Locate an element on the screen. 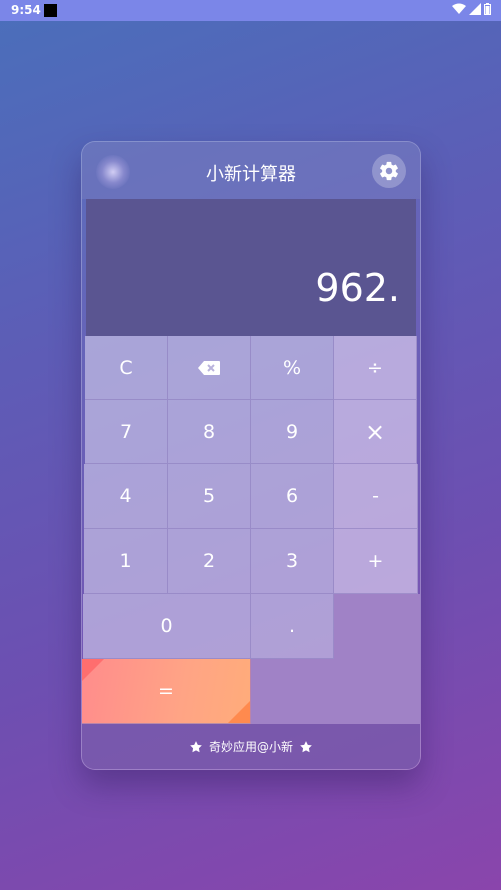  footer: 奇妙应用@小新 is located at coordinates (251, 746).